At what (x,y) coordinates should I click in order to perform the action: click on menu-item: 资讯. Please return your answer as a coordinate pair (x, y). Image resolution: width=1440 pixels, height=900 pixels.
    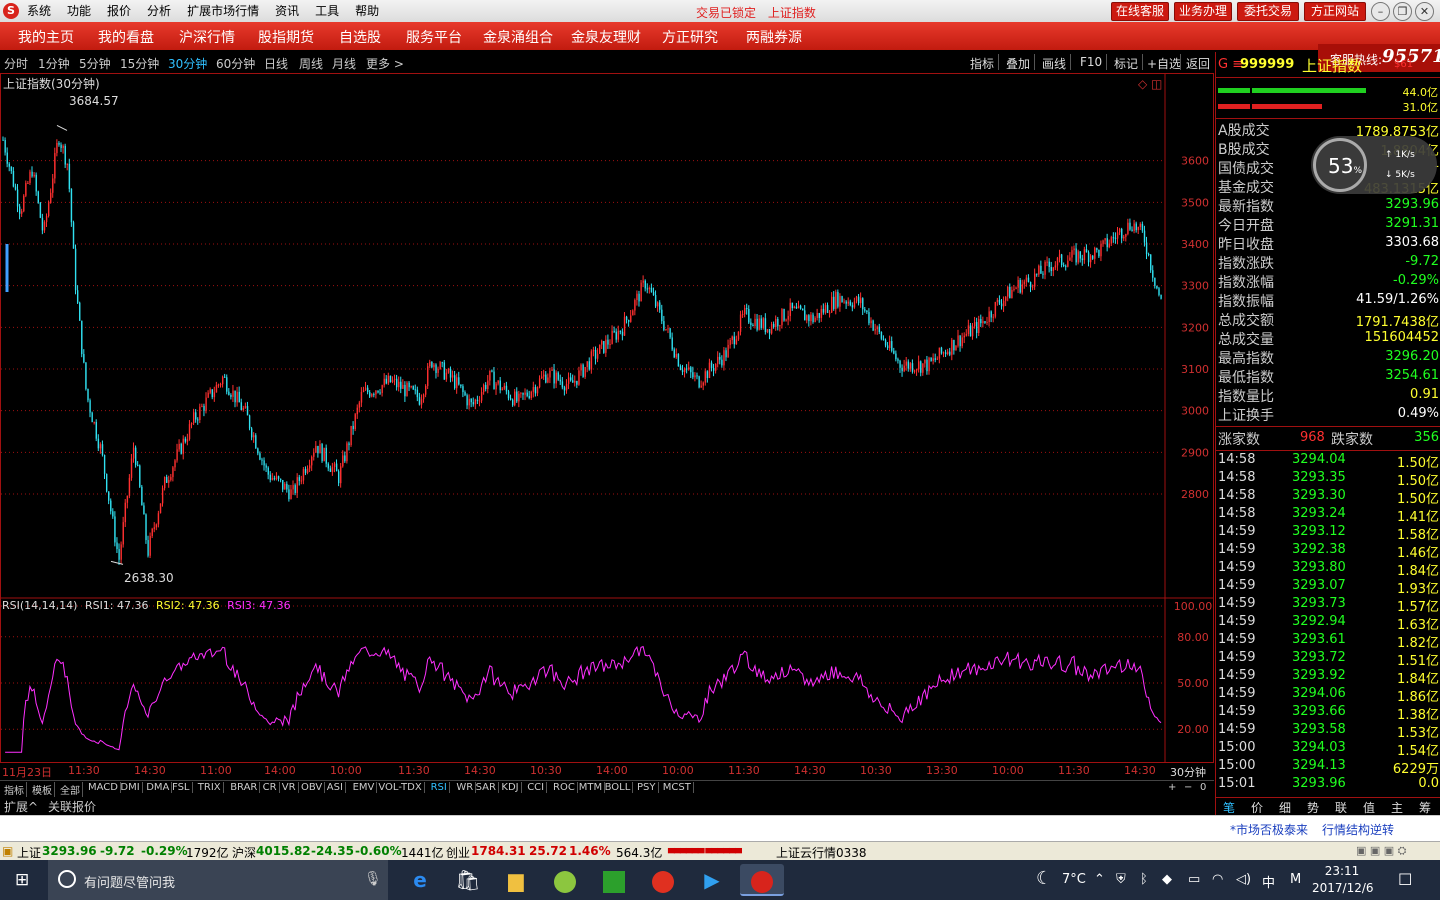
    Looking at the image, I should click on (287, 11).